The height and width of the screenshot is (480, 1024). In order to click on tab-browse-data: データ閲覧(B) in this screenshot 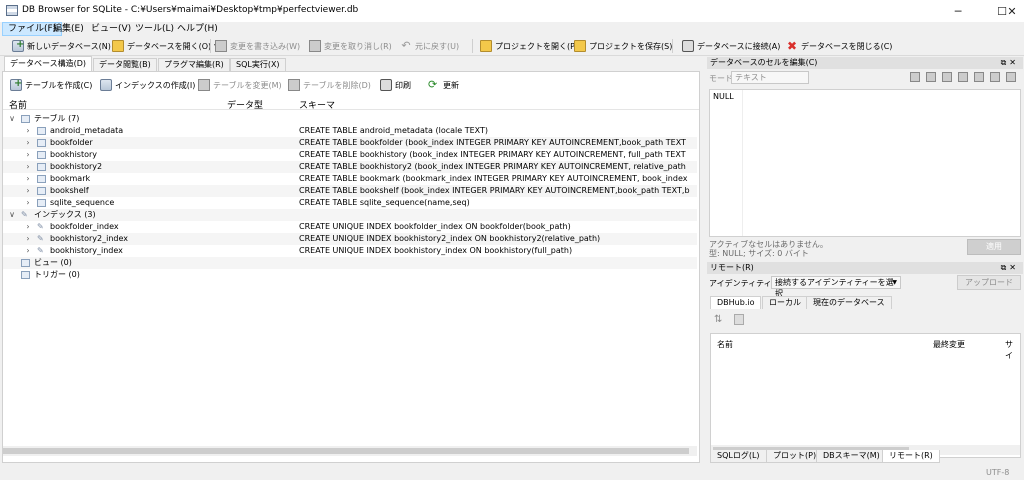, I will do `click(125, 64)`.